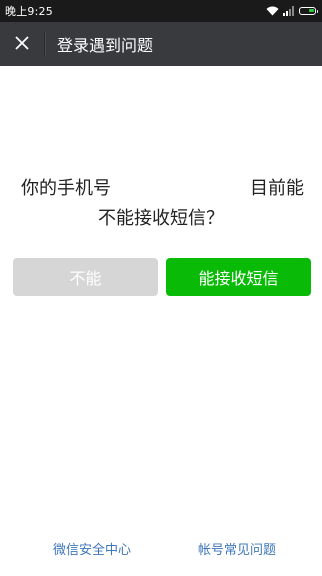  Describe the element at coordinates (308, 11) in the screenshot. I see `battery-icon` at that location.